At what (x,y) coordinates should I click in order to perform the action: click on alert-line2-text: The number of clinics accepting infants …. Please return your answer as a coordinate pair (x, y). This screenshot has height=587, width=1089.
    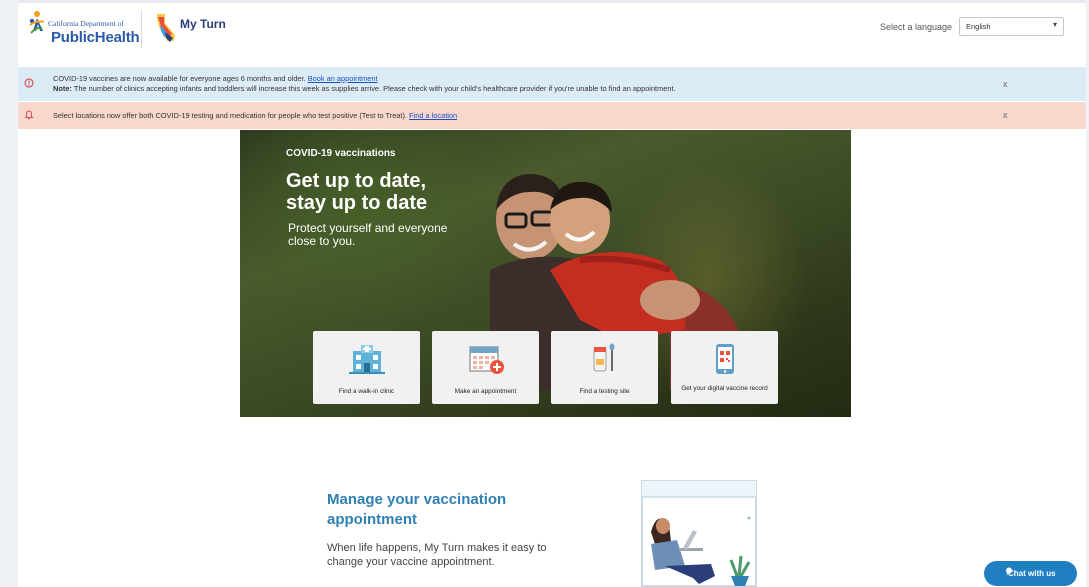
    Looking at the image, I should click on (374, 88).